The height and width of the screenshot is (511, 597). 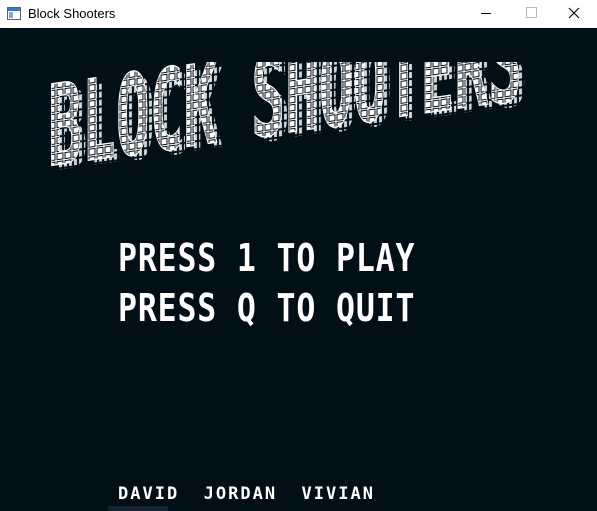 I want to click on maximize-button, so click(x=531, y=14).